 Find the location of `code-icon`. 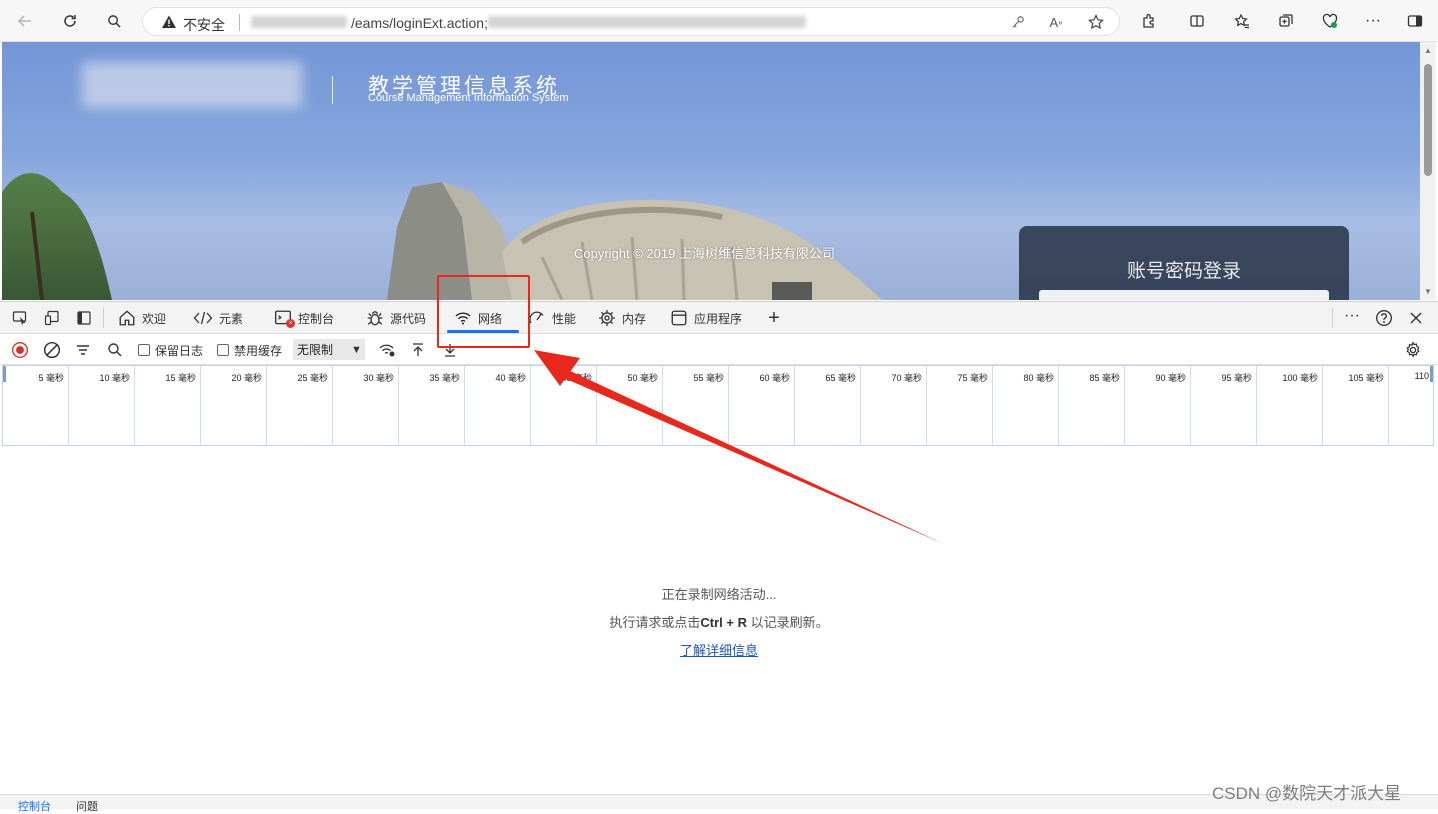

code-icon is located at coordinates (203, 318).